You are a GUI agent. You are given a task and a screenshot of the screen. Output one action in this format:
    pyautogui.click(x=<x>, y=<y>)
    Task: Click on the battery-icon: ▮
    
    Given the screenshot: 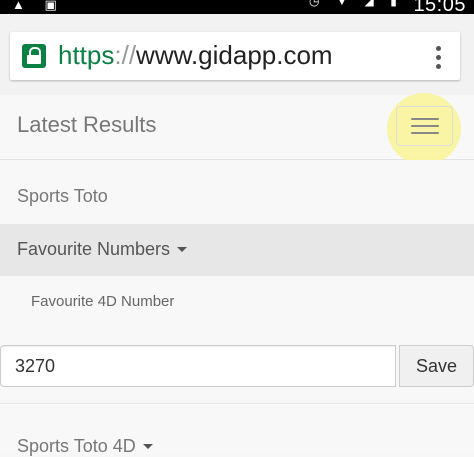 What is the action you would take?
    pyautogui.click(x=394, y=4)
    